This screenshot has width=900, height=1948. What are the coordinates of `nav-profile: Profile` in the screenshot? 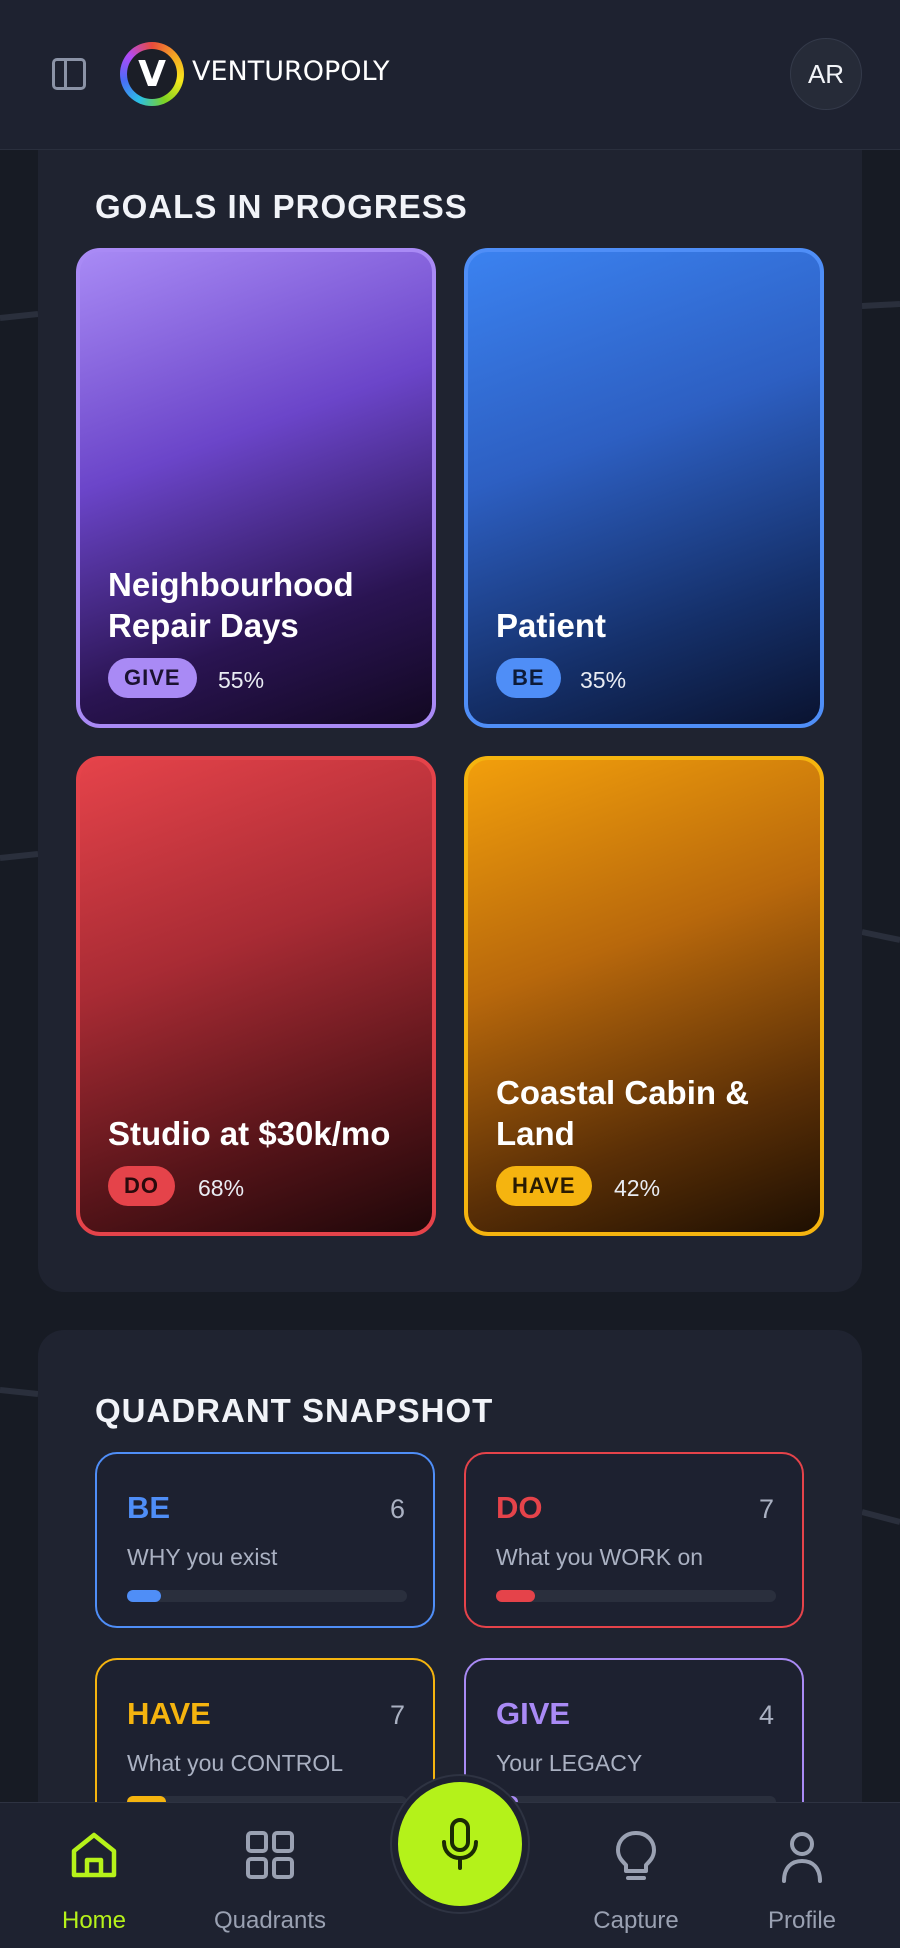 It's located at (802, 1875).